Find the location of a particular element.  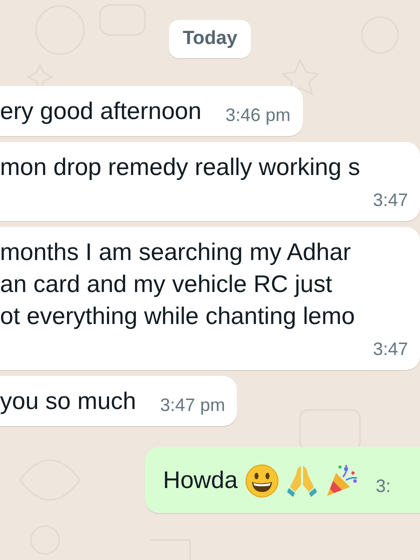

message-text: Howda is located at coordinates (200, 481).